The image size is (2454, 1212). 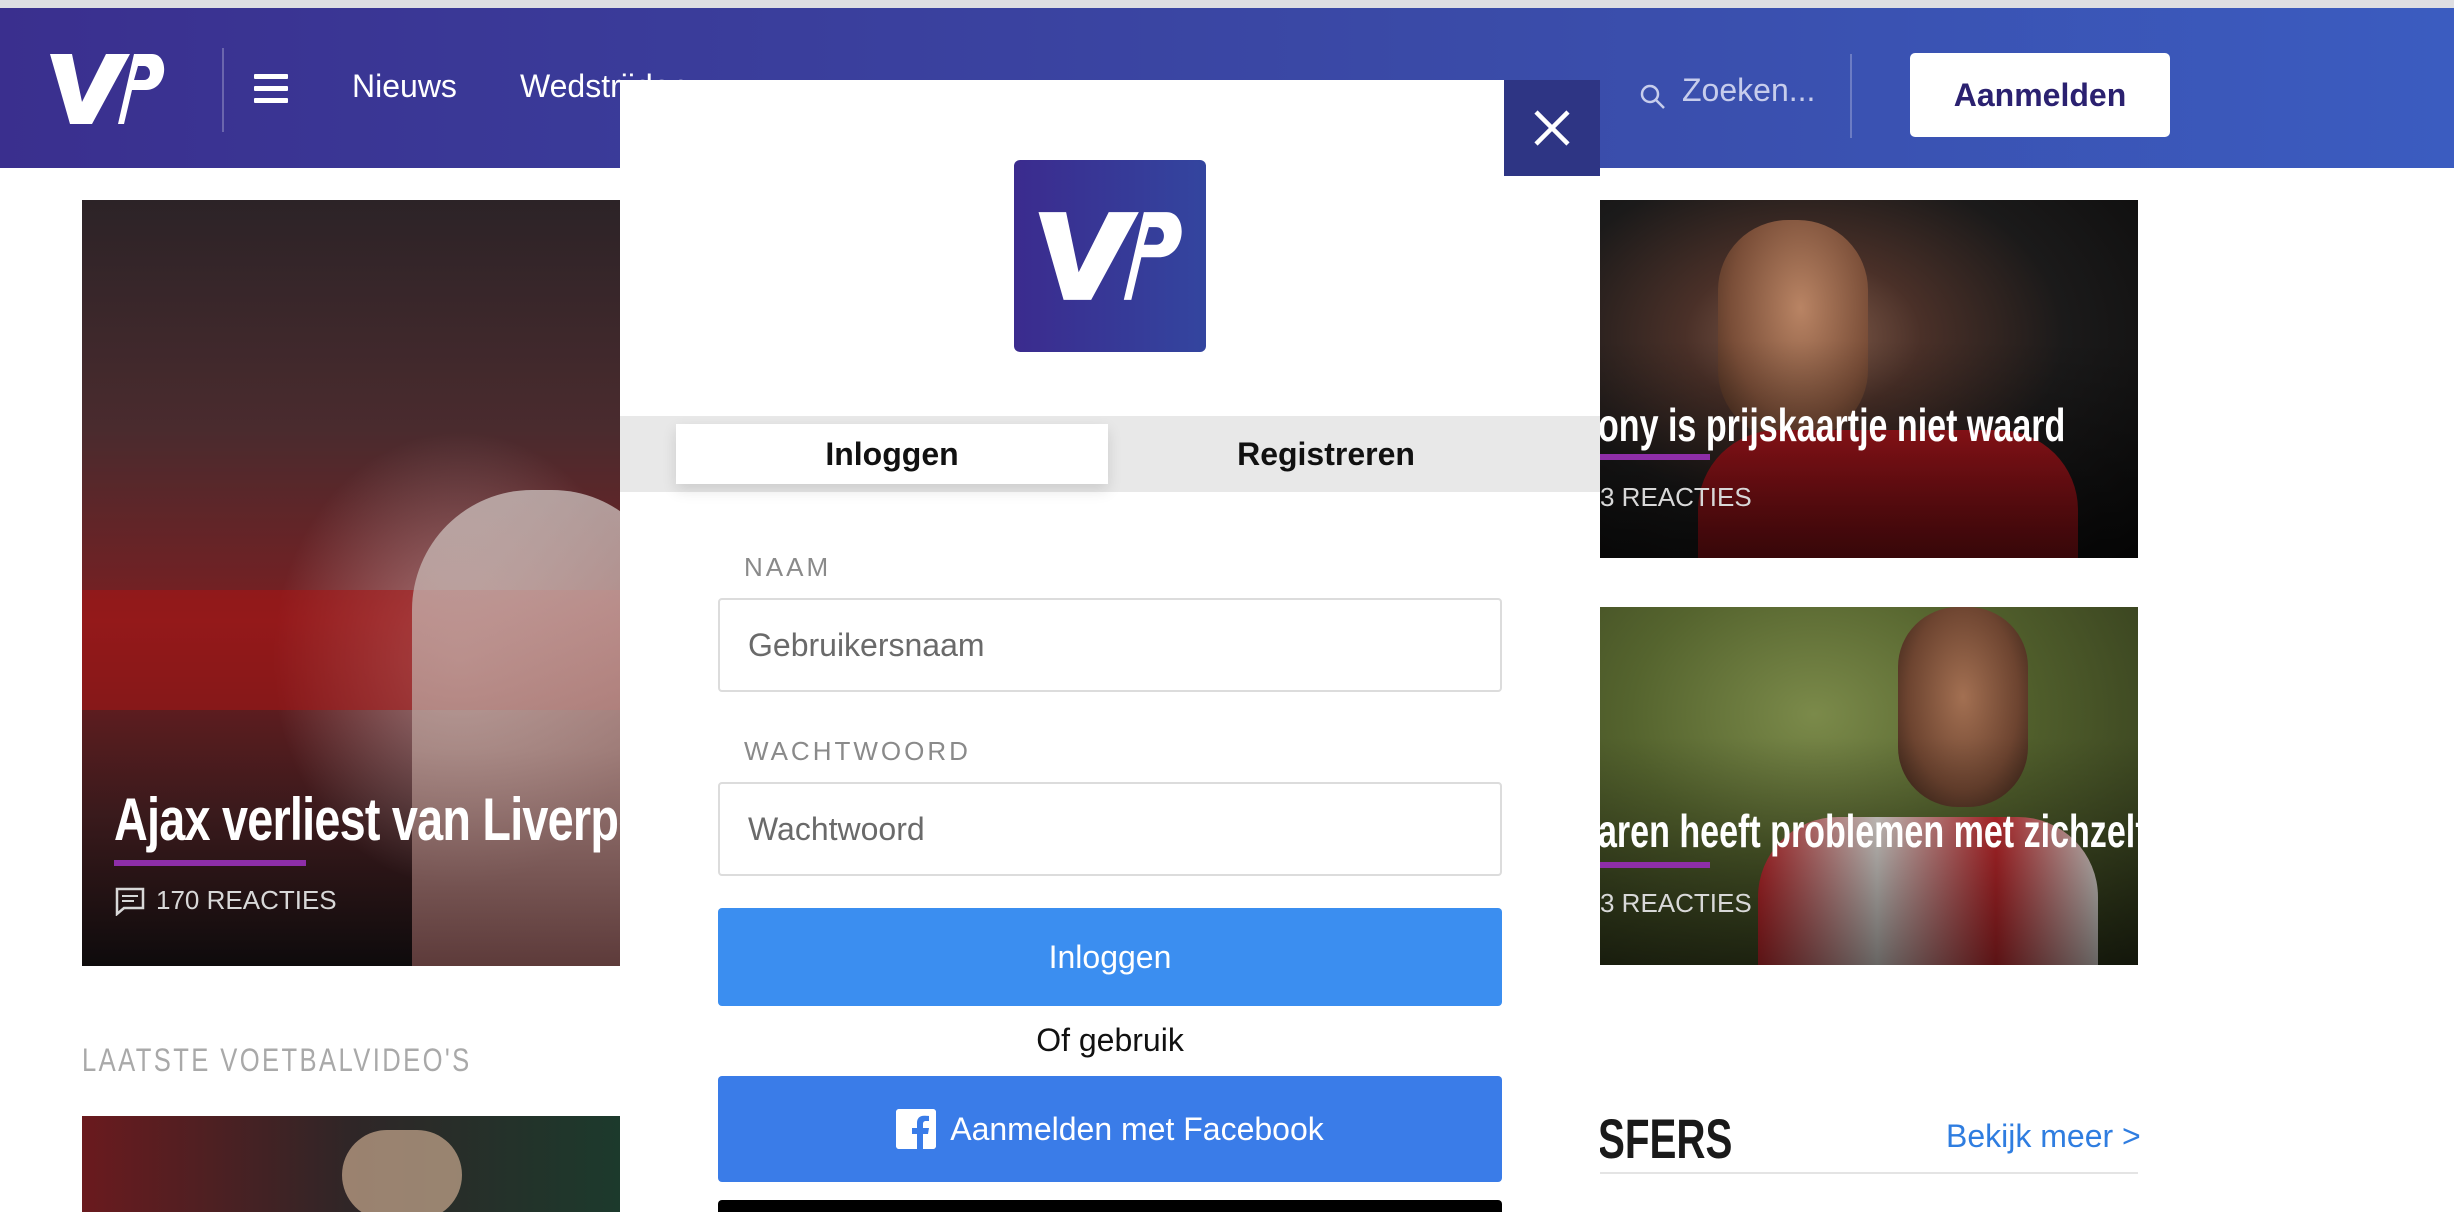 What do you see at coordinates (1665, 1138) in the screenshot?
I see `transfers-section-title: SFERS` at bounding box center [1665, 1138].